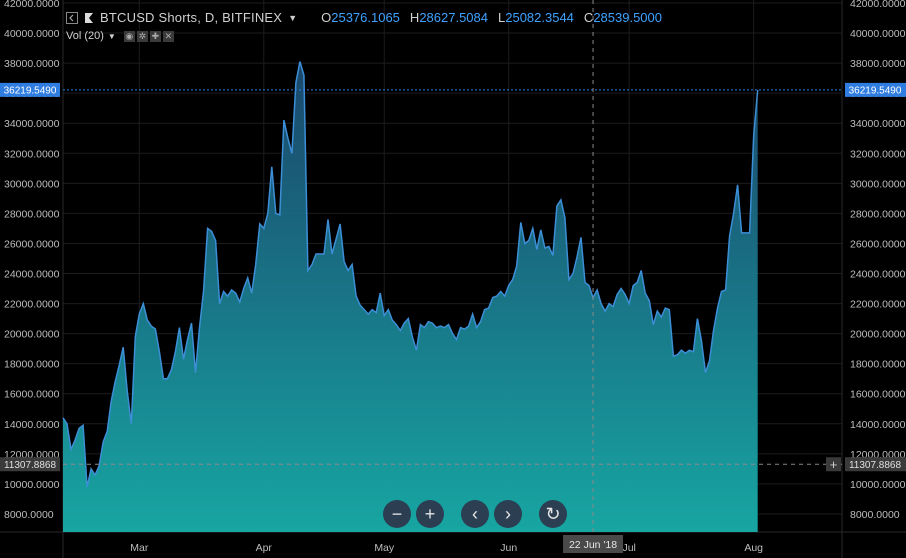 This screenshot has width=906, height=558. Describe the element at coordinates (72, 17) in the screenshot. I see `chevron-collapse-icon` at that location.